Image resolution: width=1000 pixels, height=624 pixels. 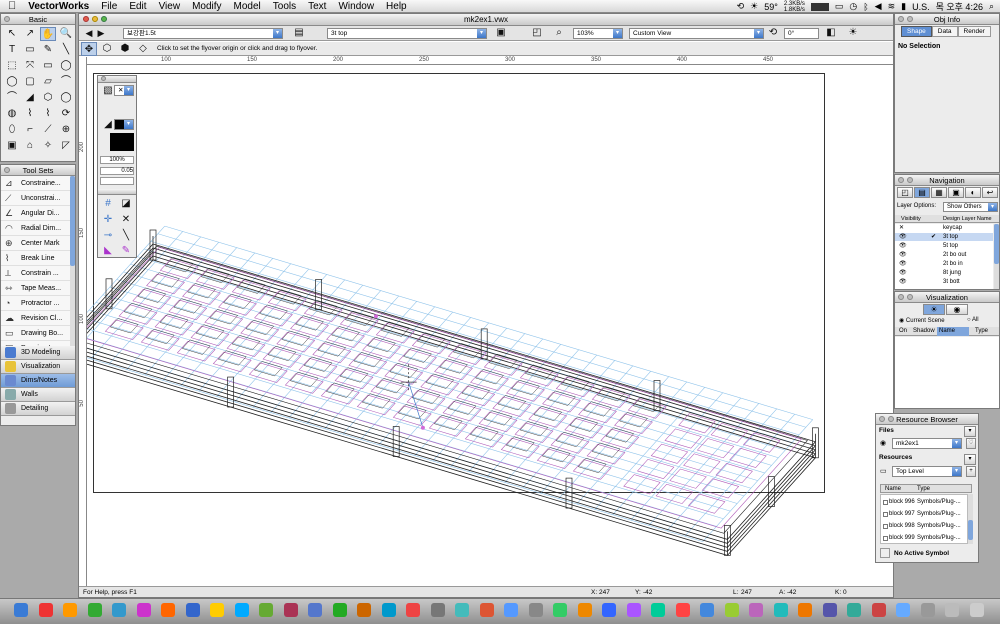 I want to click on sound-icon: ◀, so click(x=878, y=6).